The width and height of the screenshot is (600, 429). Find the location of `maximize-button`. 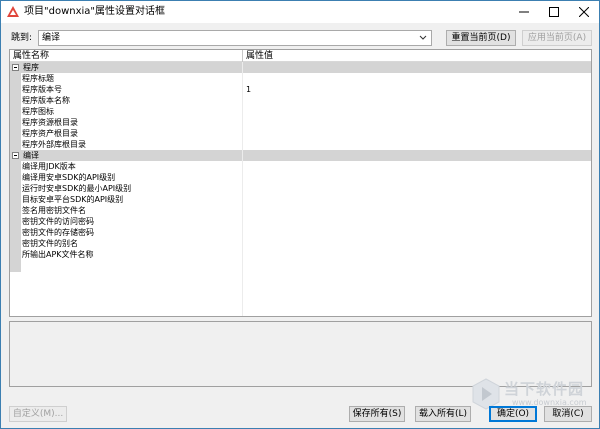

maximize-button is located at coordinates (554, 12).